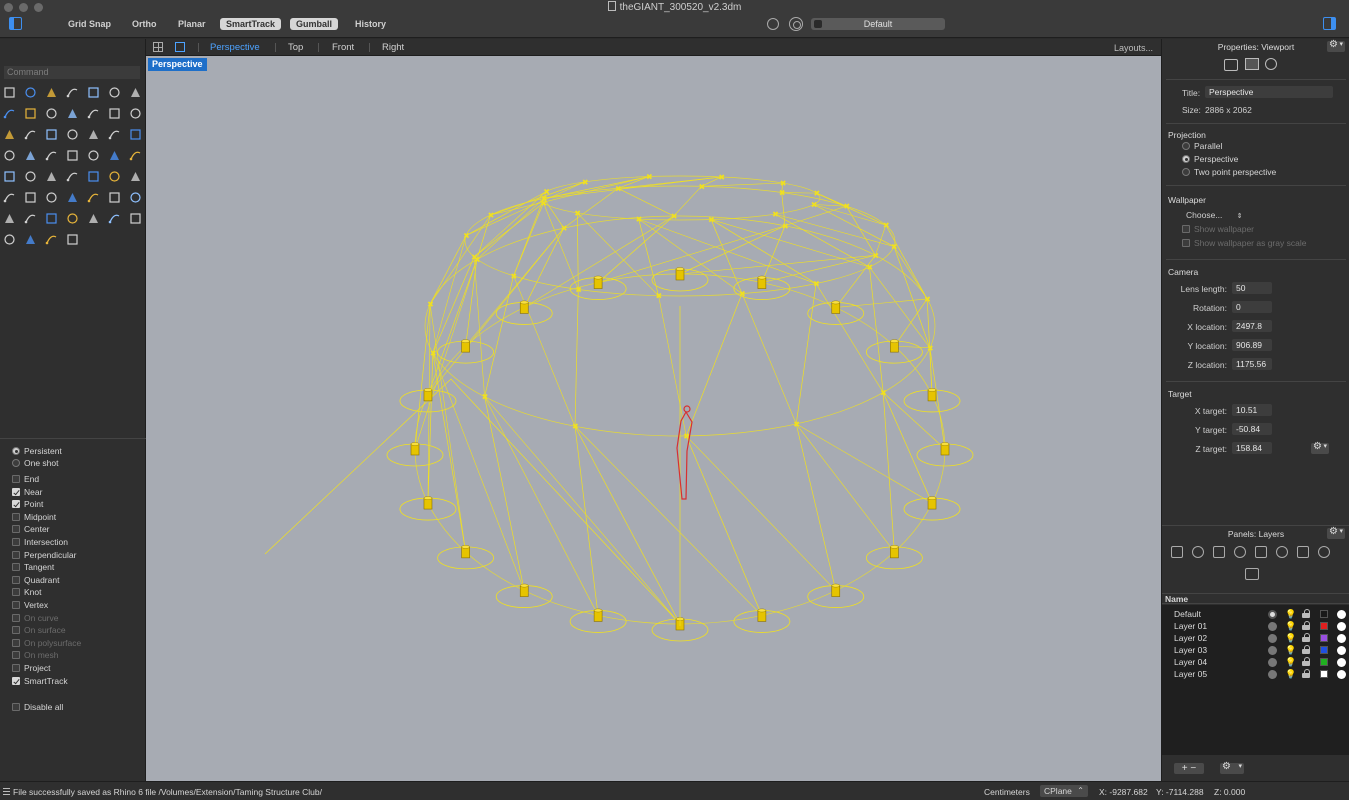  I want to click on toggle-left-sidebar-icon, so click(15, 23).